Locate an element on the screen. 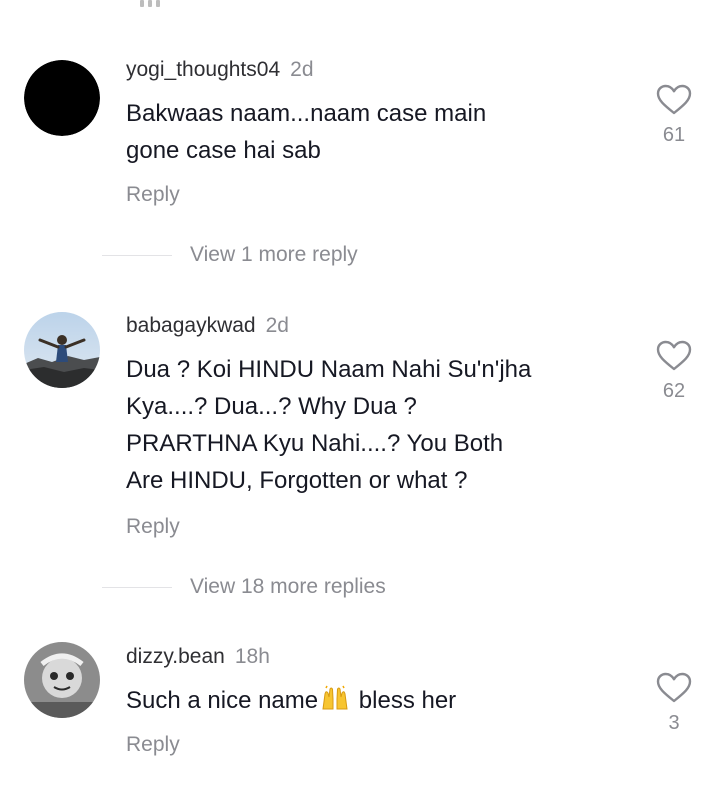 This screenshot has height=800, width=708. cropped-previous-reply-fragment is located at coordinates (160, 3).